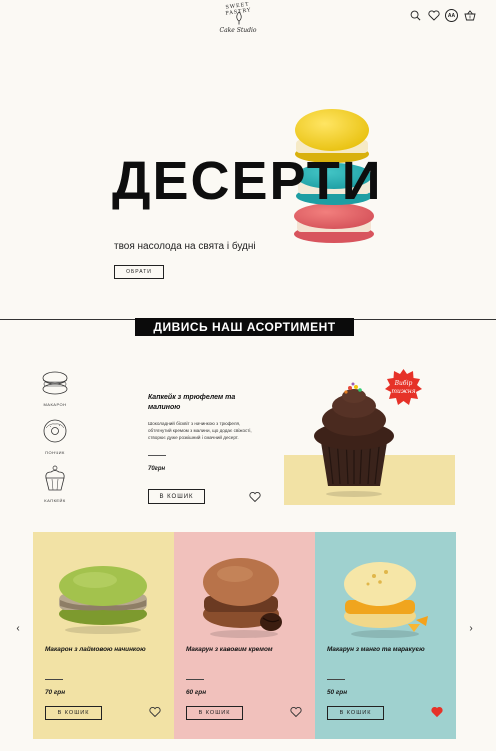 This screenshot has height=751, width=496. Describe the element at coordinates (442, 15) in the screenshot. I see `header-actions: AA` at that location.